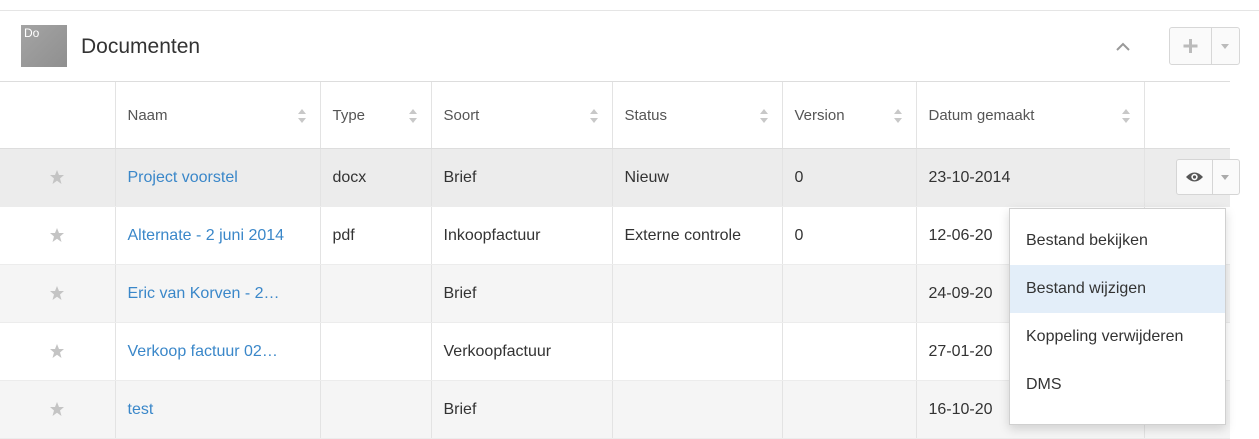  I want to click on column-header-version: Version, so click(848, 115).